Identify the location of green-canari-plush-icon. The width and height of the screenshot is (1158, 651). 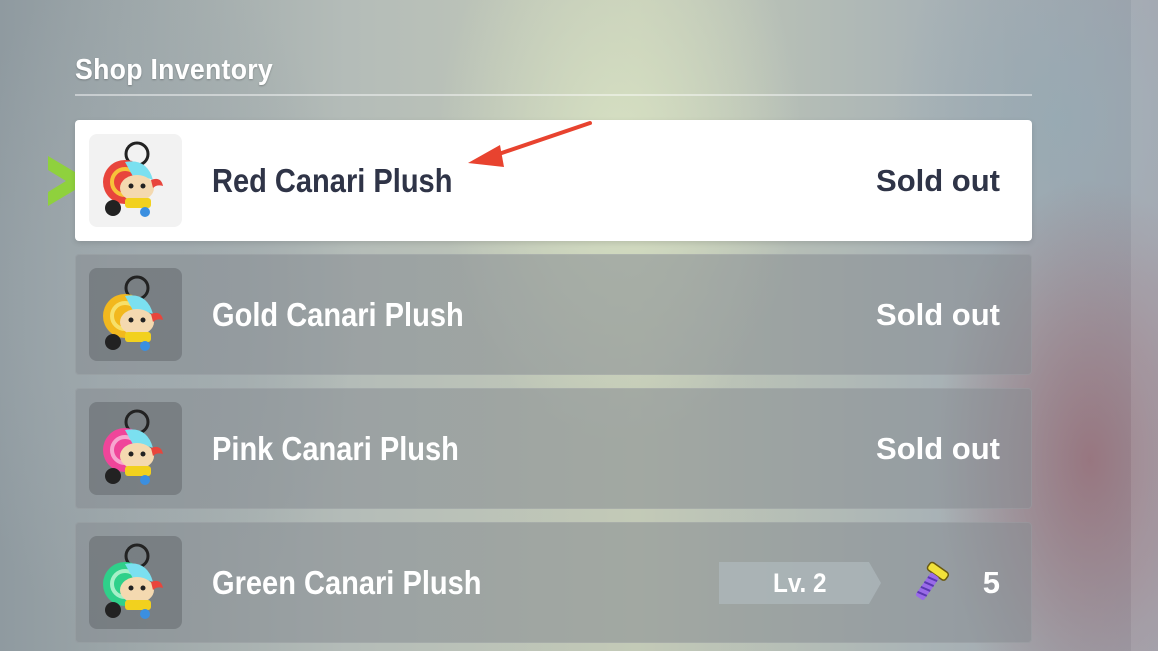
(133, 581).